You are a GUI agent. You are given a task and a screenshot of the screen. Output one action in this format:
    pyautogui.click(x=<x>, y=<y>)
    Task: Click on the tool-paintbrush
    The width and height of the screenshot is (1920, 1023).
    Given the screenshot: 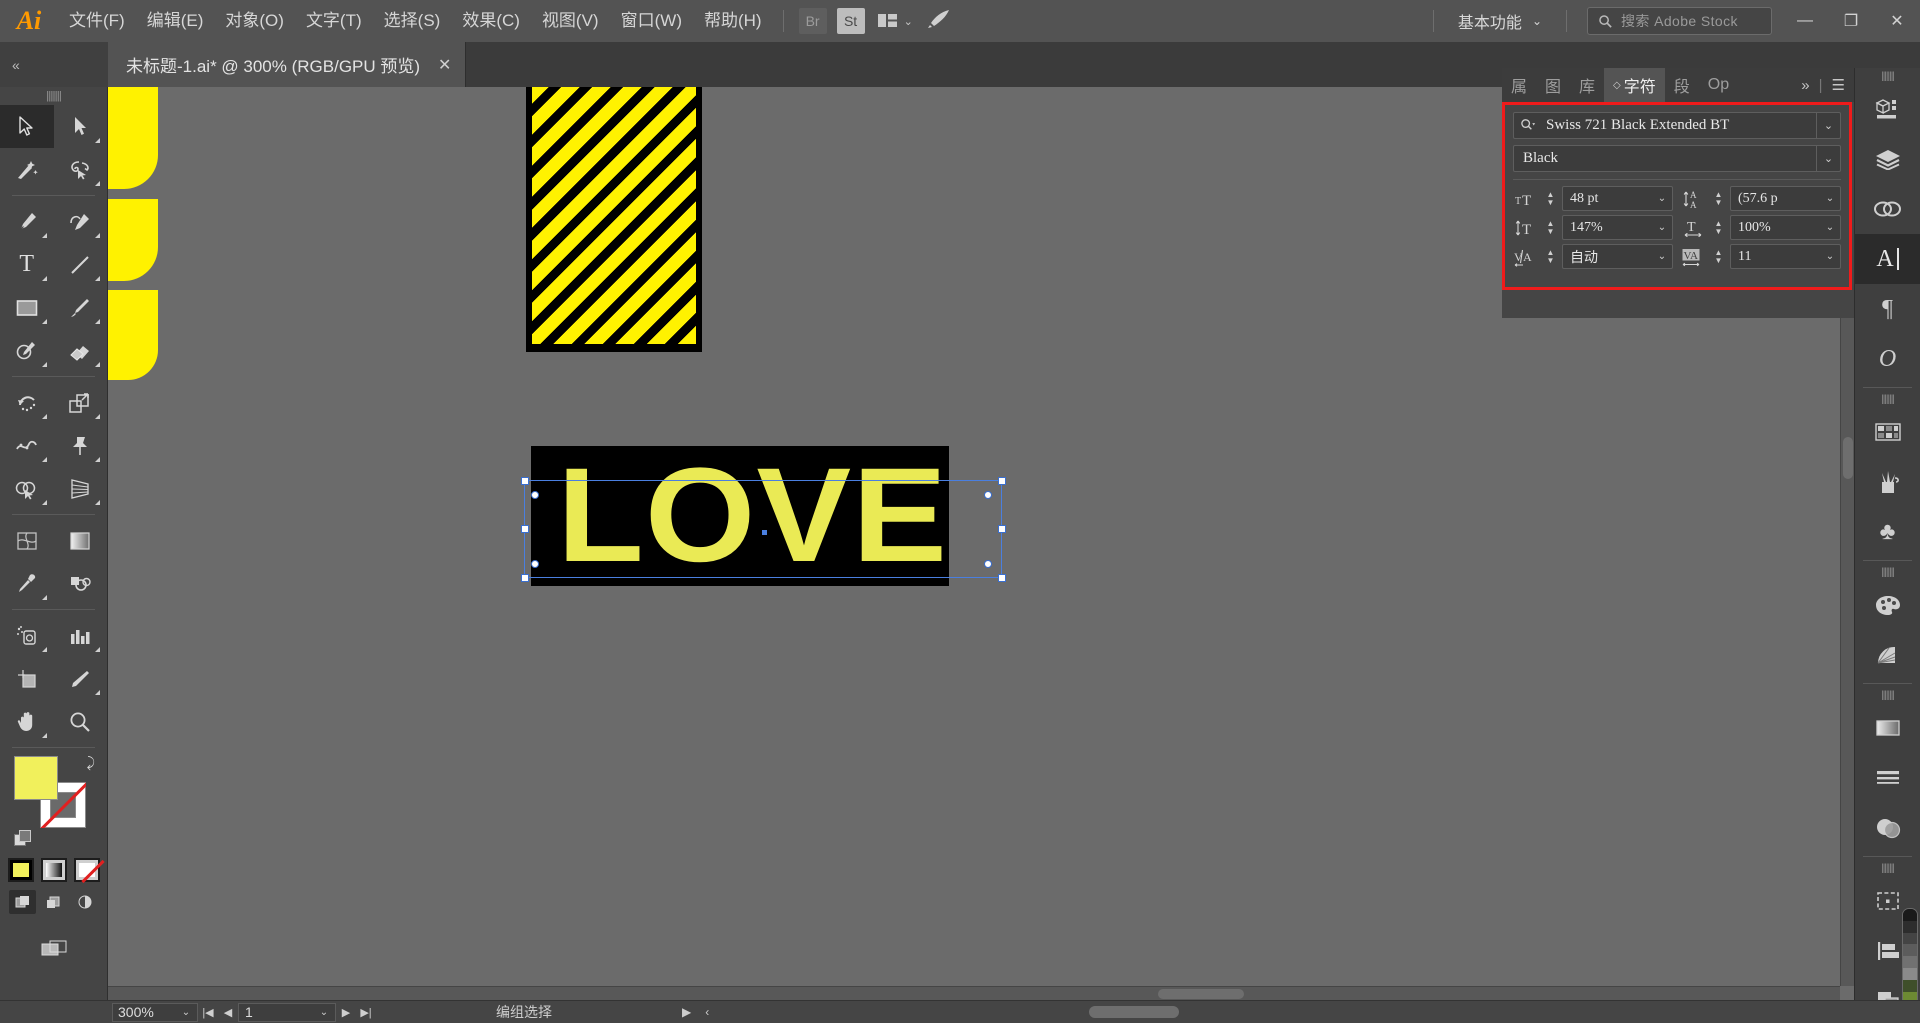 What is the action you would take?
    pyautogui.click(x=81, y=307)
    